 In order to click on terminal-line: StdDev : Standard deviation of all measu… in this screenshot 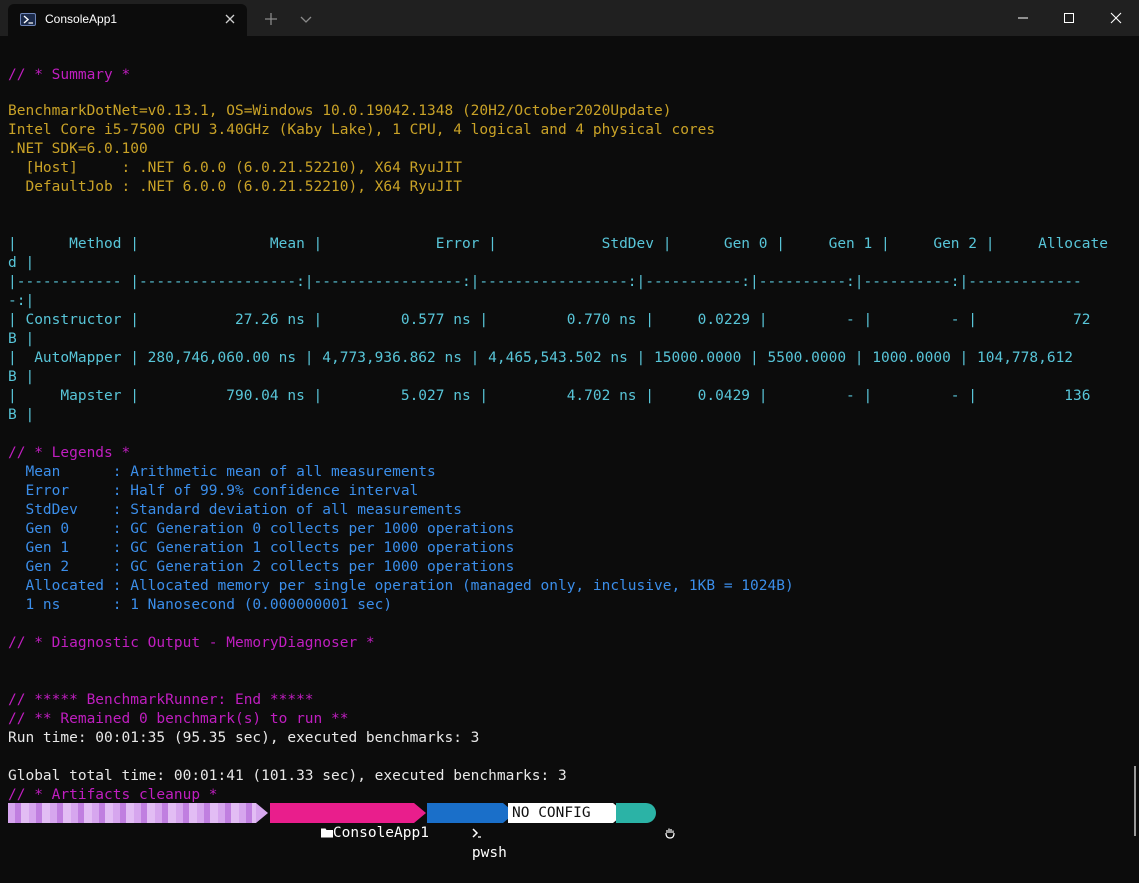, I will do `click(235, 510)`.